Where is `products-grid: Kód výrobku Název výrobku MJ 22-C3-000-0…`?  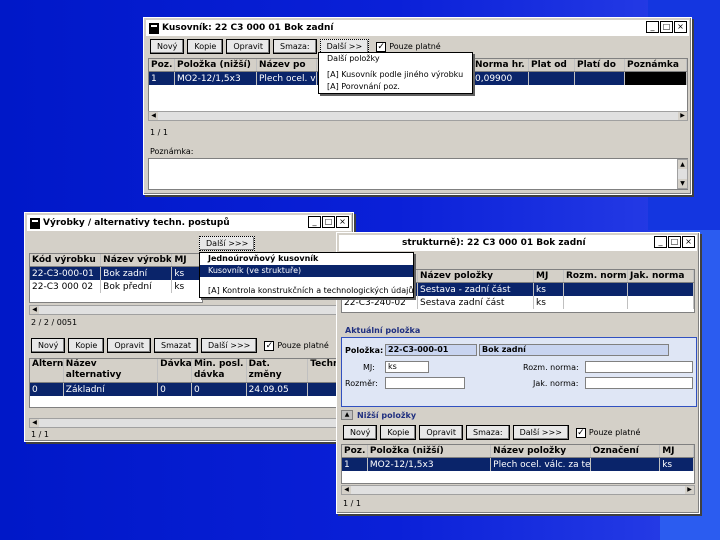
products-grid: Kód výrobku Název výrobku MJ 22-C3-000-0… is located at coordinates (116, 278).